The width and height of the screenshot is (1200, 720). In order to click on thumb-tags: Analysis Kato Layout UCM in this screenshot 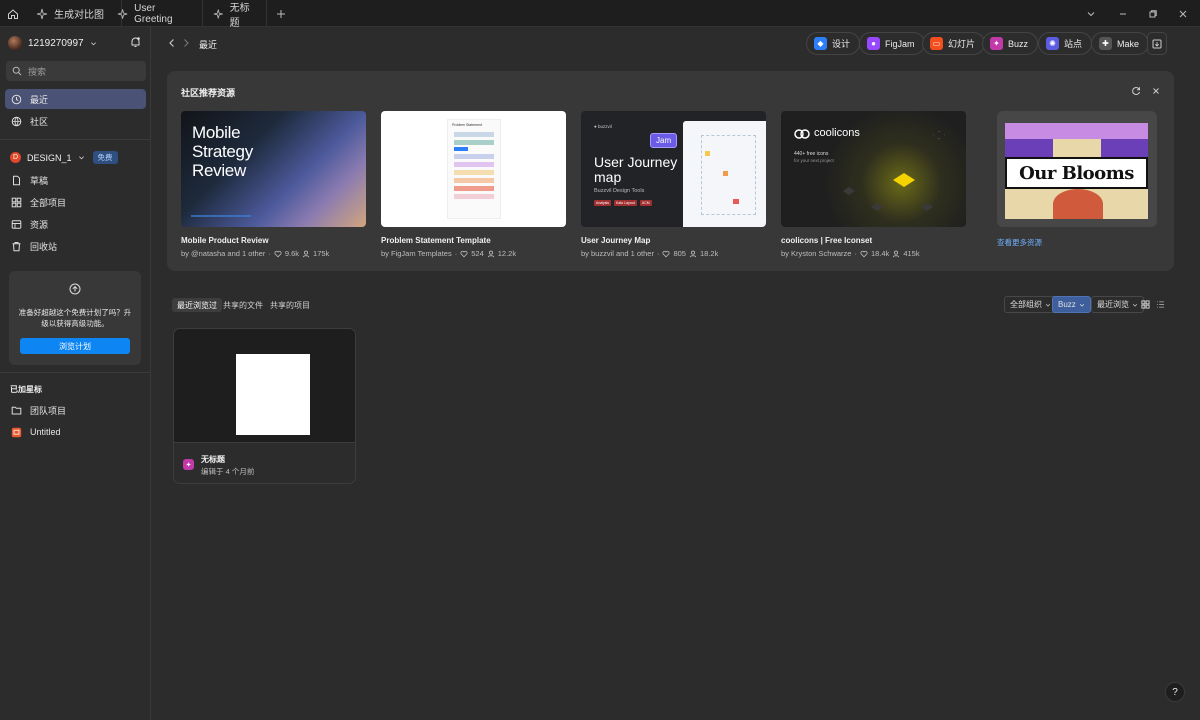, I will do `click(623, 203)`.